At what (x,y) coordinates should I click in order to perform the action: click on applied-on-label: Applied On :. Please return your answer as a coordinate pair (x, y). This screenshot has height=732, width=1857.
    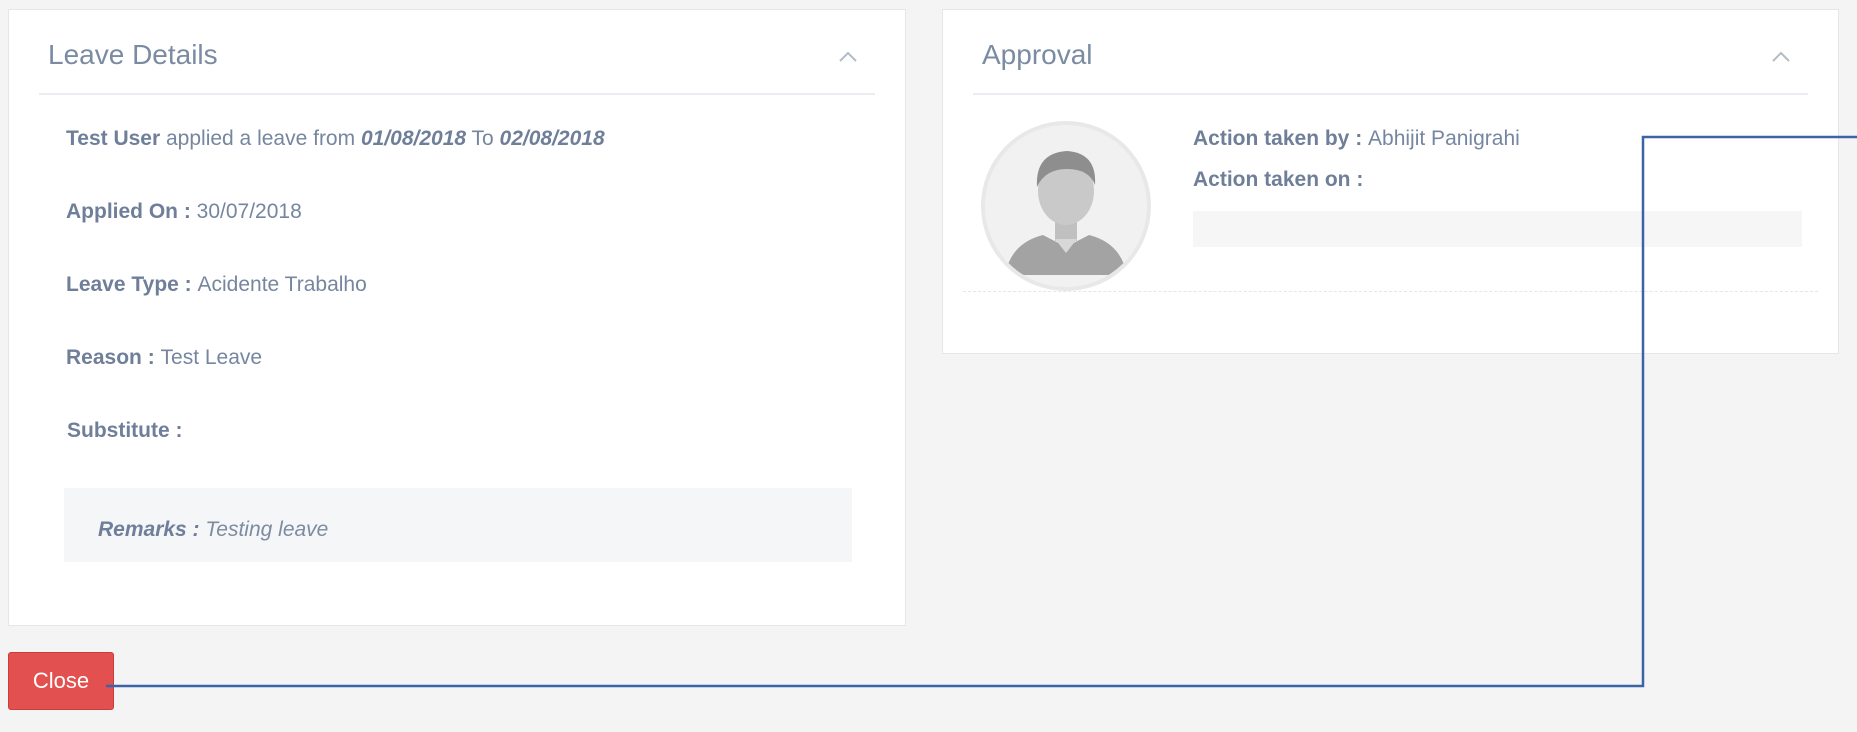
    Looking at the image, I should click on (131, 211).